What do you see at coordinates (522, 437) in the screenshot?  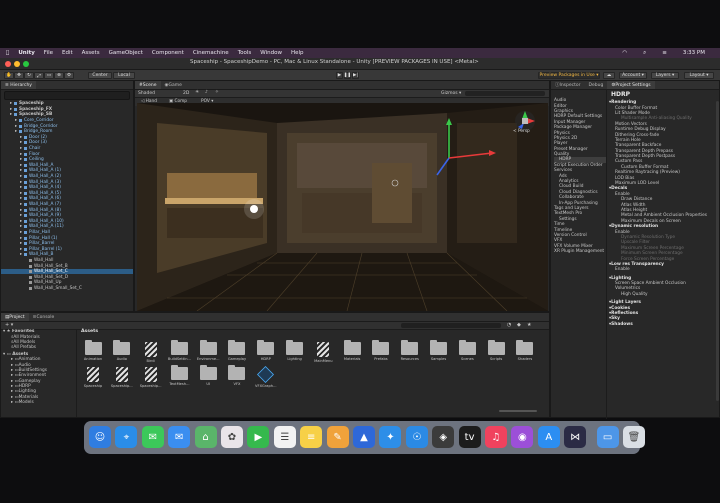 I see `podcasts-icon: ◉` at bounding box center [522, 437].